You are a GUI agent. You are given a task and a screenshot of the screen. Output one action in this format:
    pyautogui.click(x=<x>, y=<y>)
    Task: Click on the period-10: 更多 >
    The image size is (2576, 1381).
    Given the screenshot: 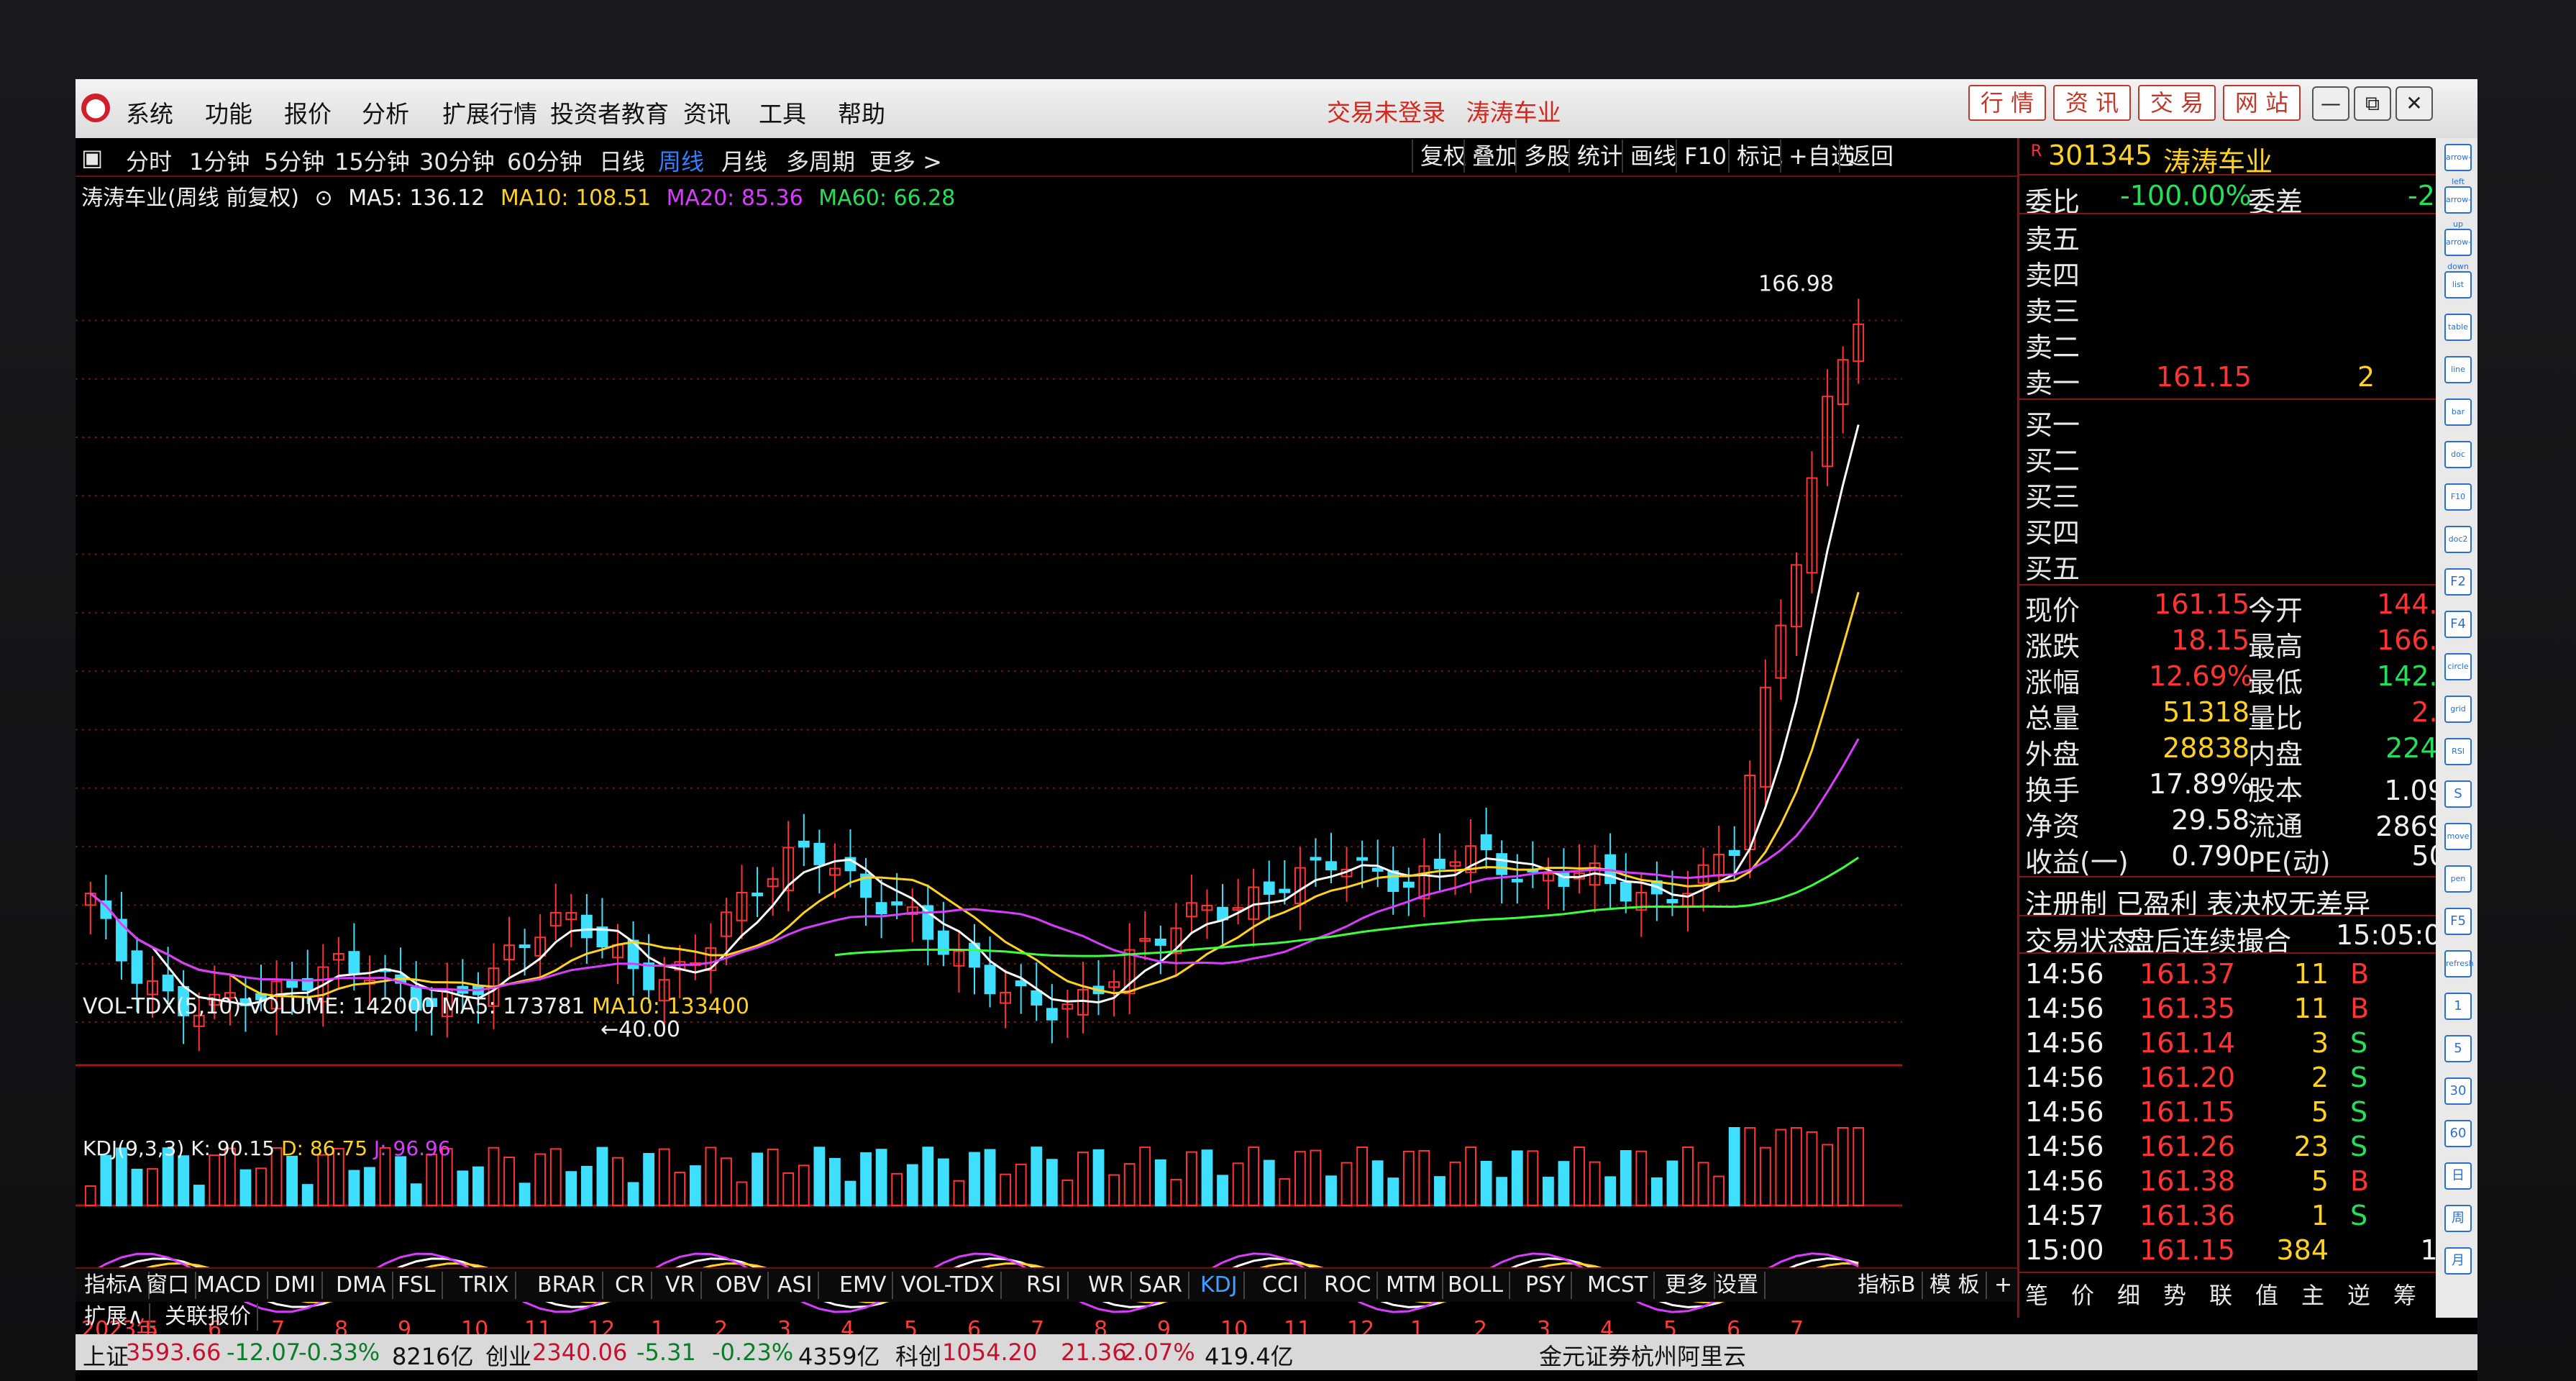 What is the action you would take?
    pyautogui.click(x=905, y=160)
    